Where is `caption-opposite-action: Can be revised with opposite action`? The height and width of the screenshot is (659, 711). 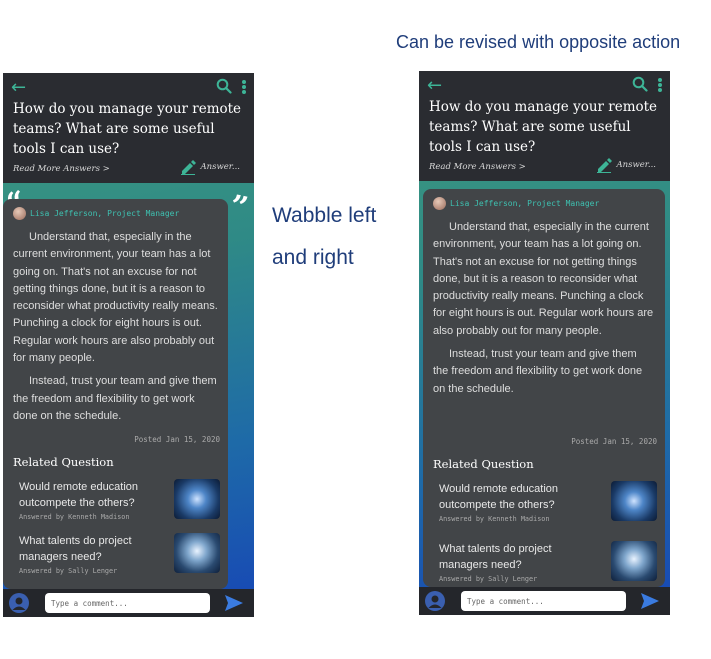
caption-opposite-action: Can be revised with opposite action is located at coordinates (538, 42).